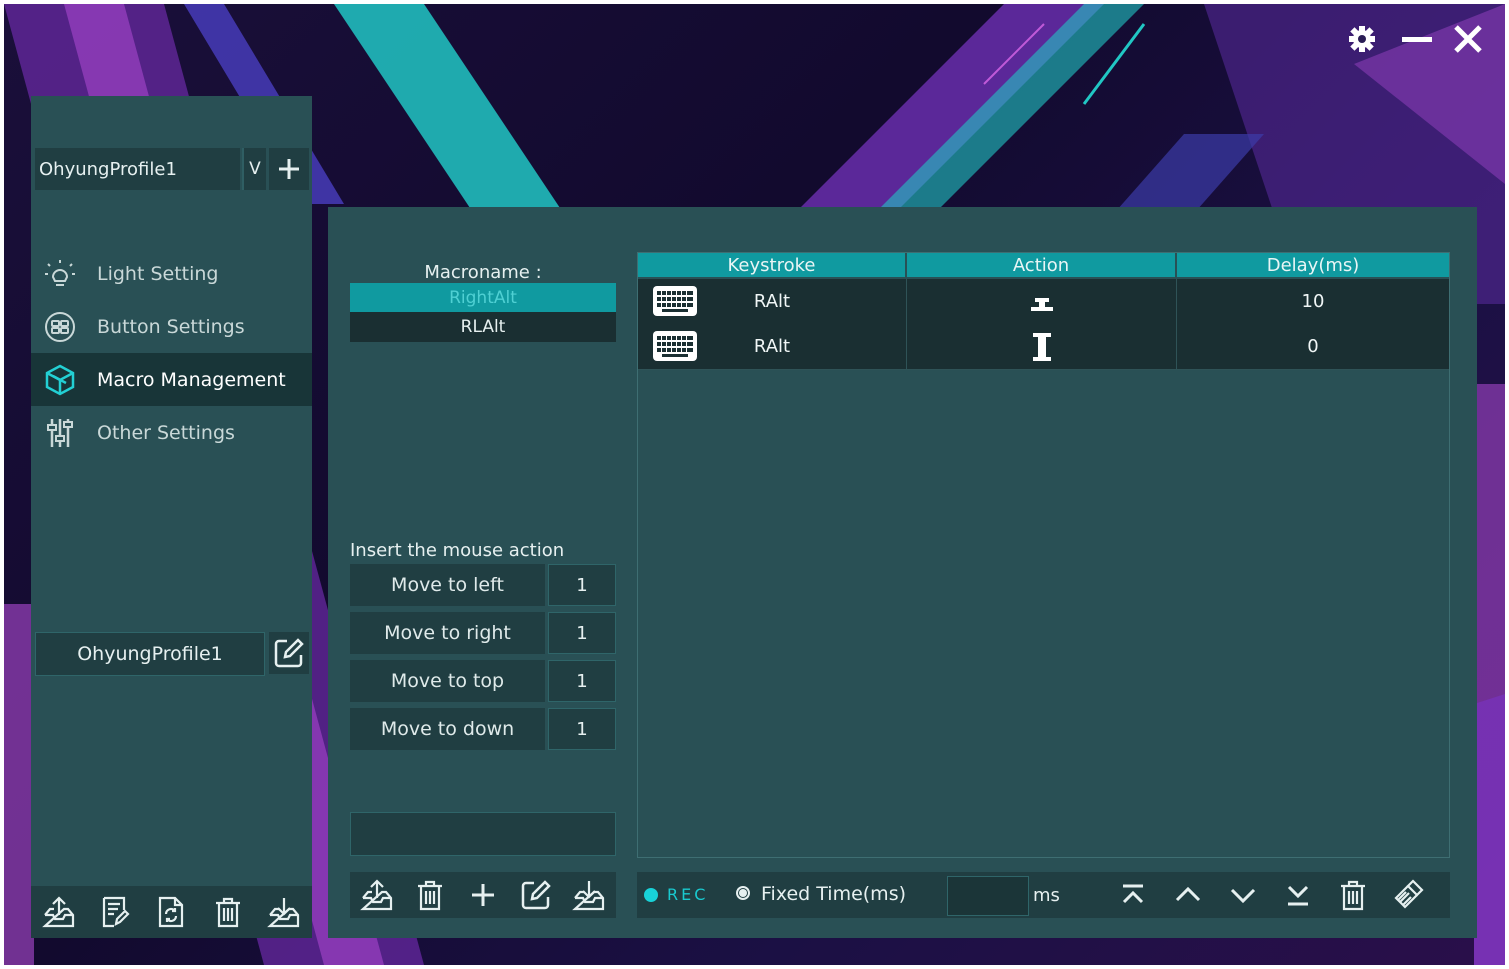 The height and width of the screenshot is (969, 1509). I want to click on delete-event-button, so click(1353, 895).